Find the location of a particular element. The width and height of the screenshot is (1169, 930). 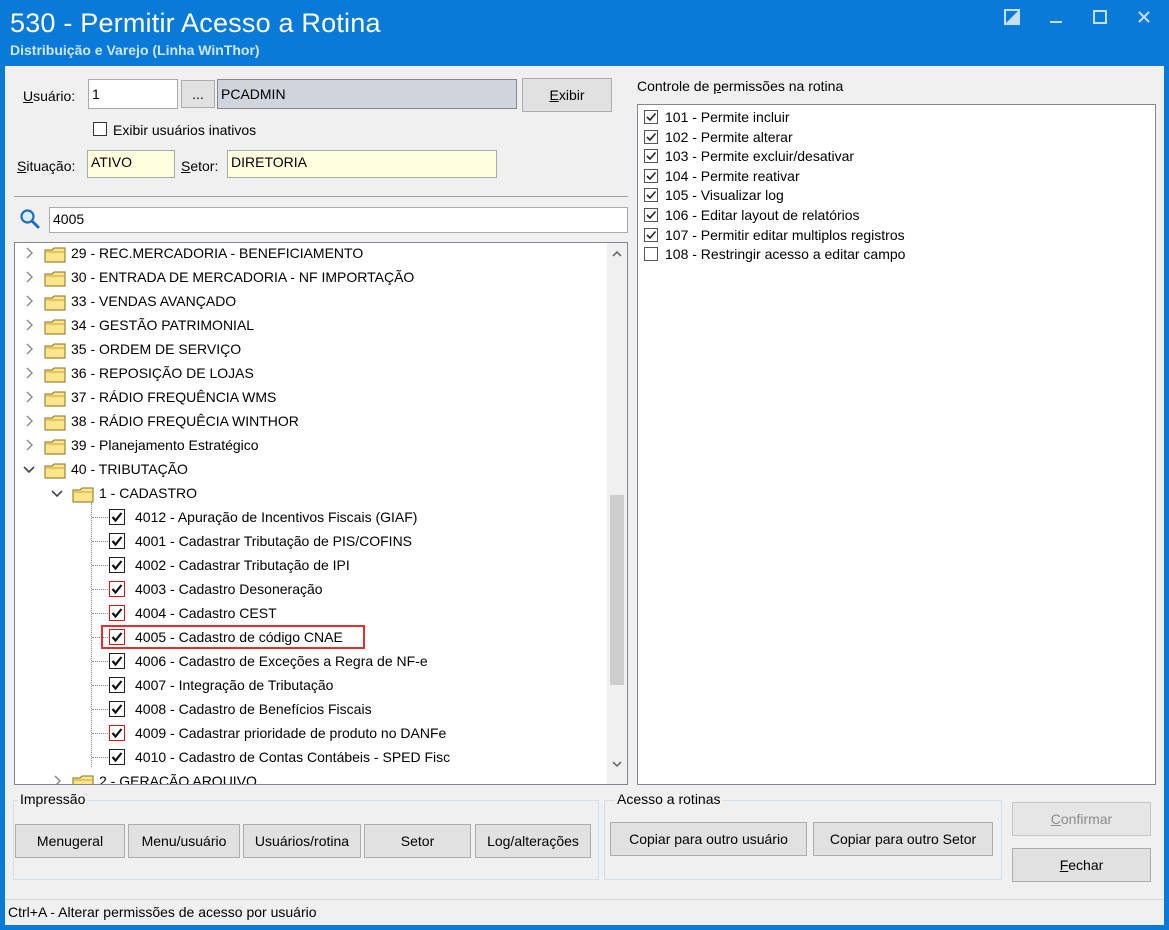

tree-folder-row: 39 - Planejamento Estratégico is located at coordinates (310, 445).